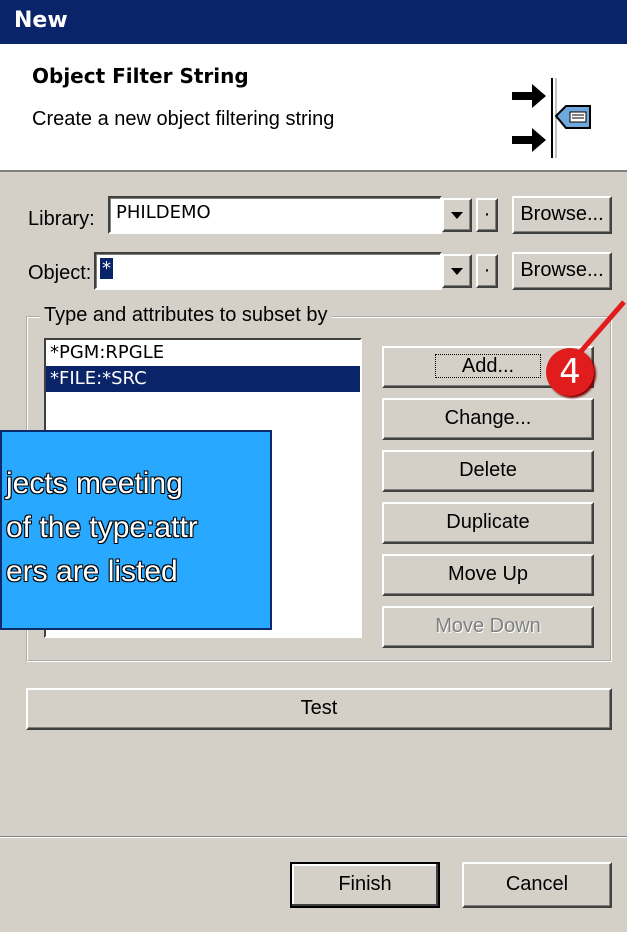 This screenshot has height=932, width=627. Describe the element at coordinates (163, 212) in the screenshot. I see `library-value: PHILDEMO` at that location.